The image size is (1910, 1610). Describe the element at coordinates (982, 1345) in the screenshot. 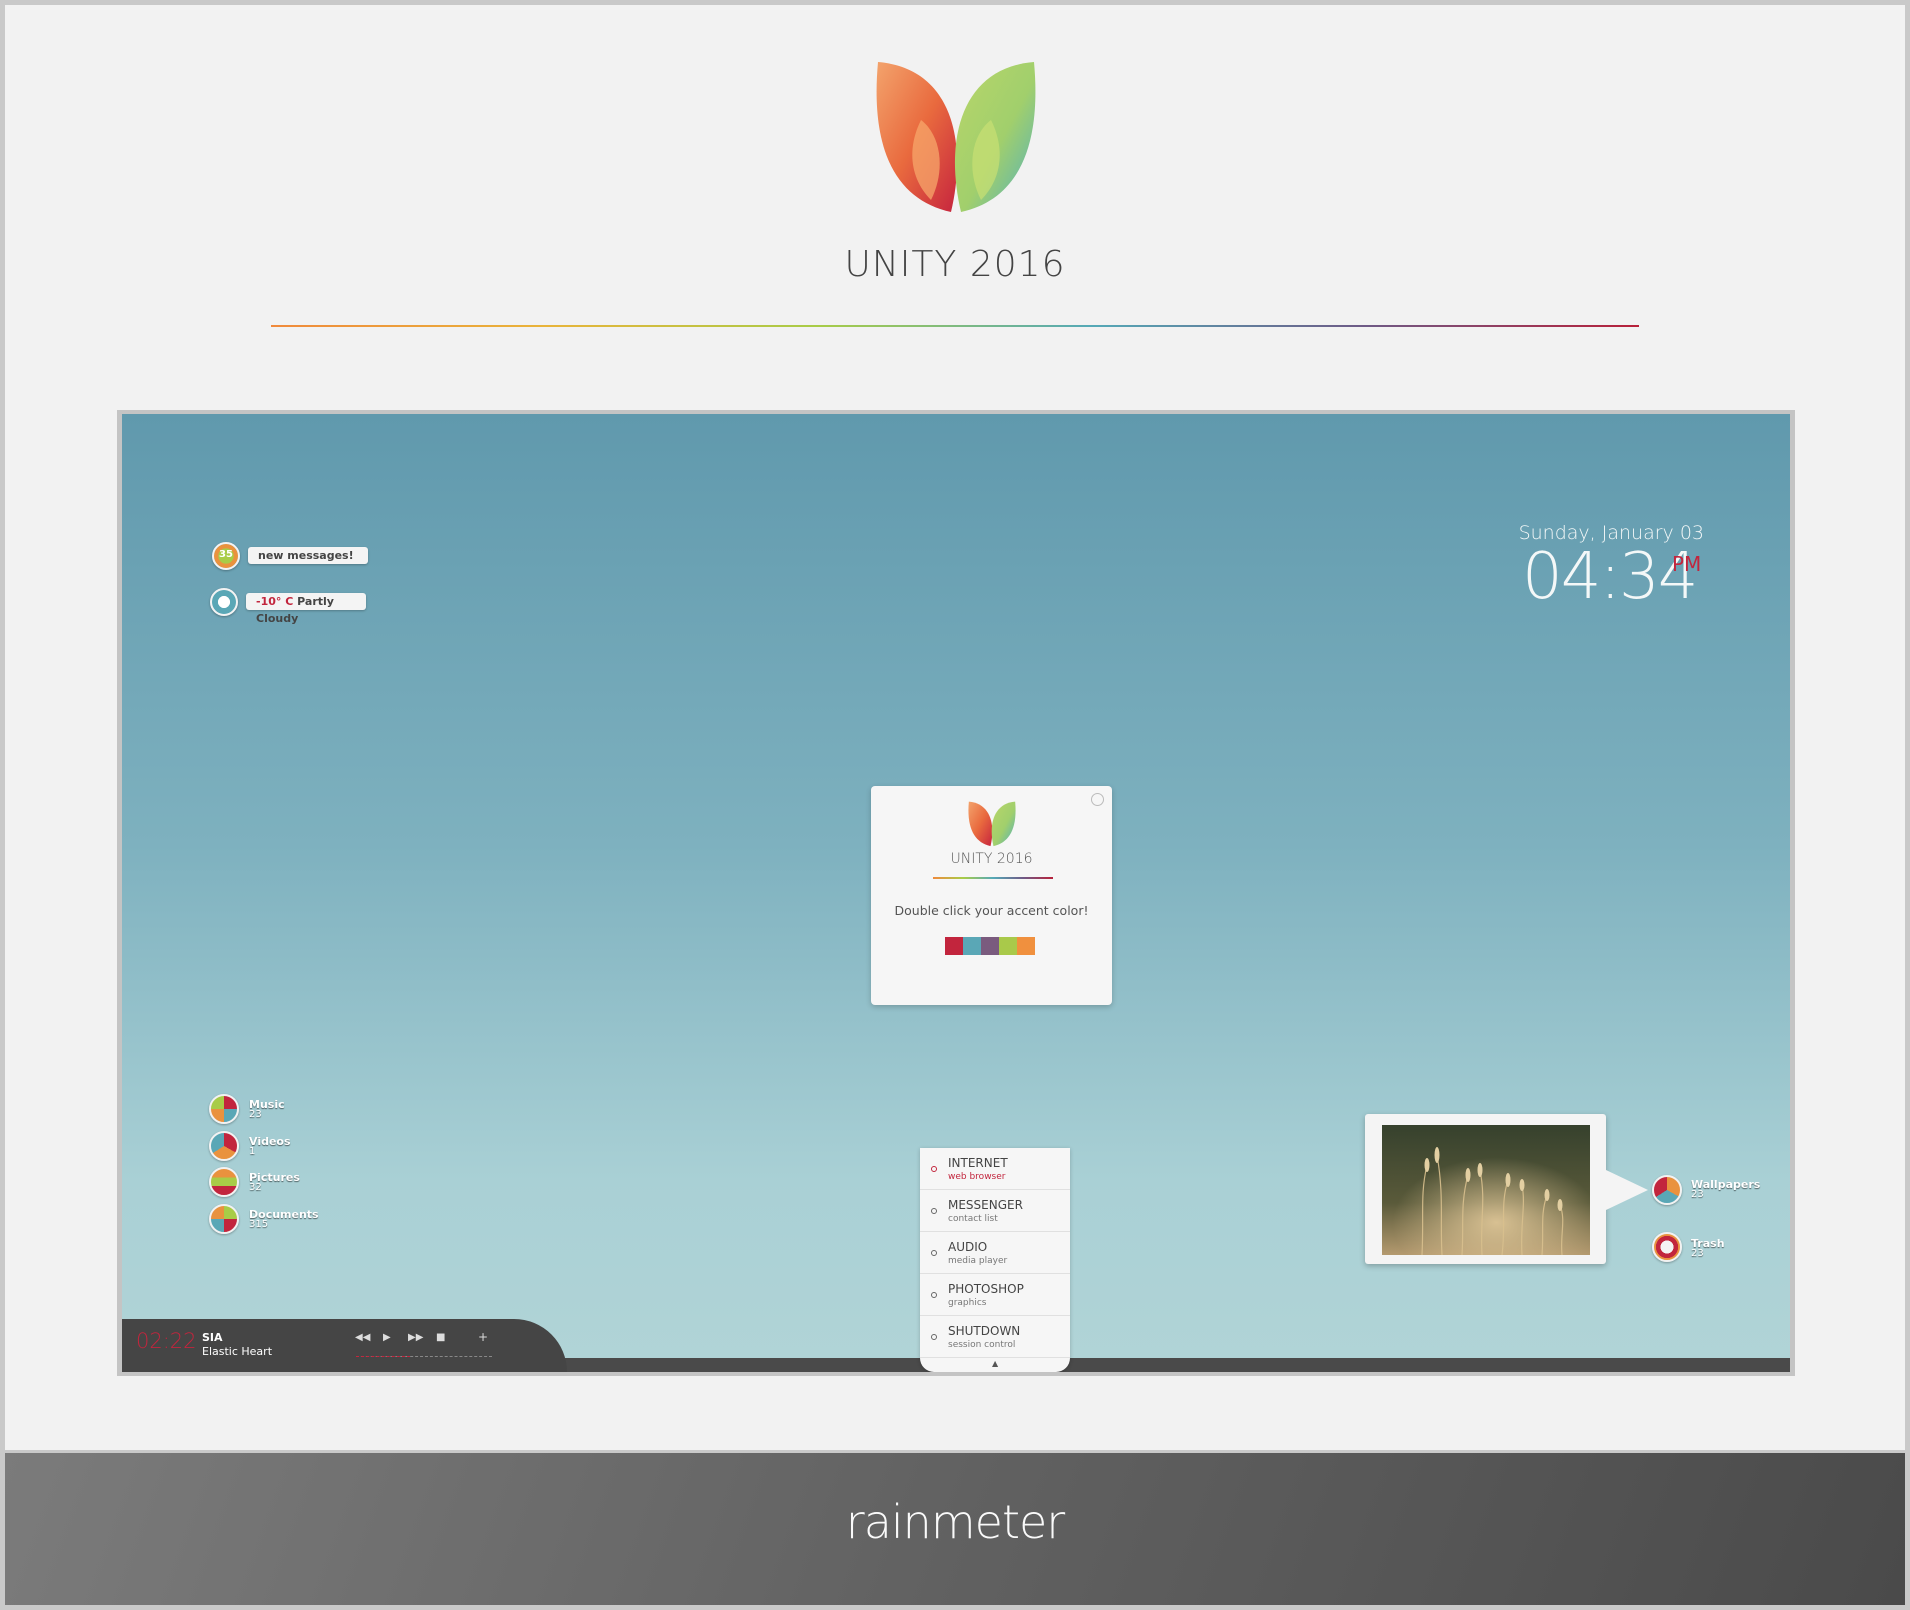

I see `launcher-item-subtitle: session control` at that location.